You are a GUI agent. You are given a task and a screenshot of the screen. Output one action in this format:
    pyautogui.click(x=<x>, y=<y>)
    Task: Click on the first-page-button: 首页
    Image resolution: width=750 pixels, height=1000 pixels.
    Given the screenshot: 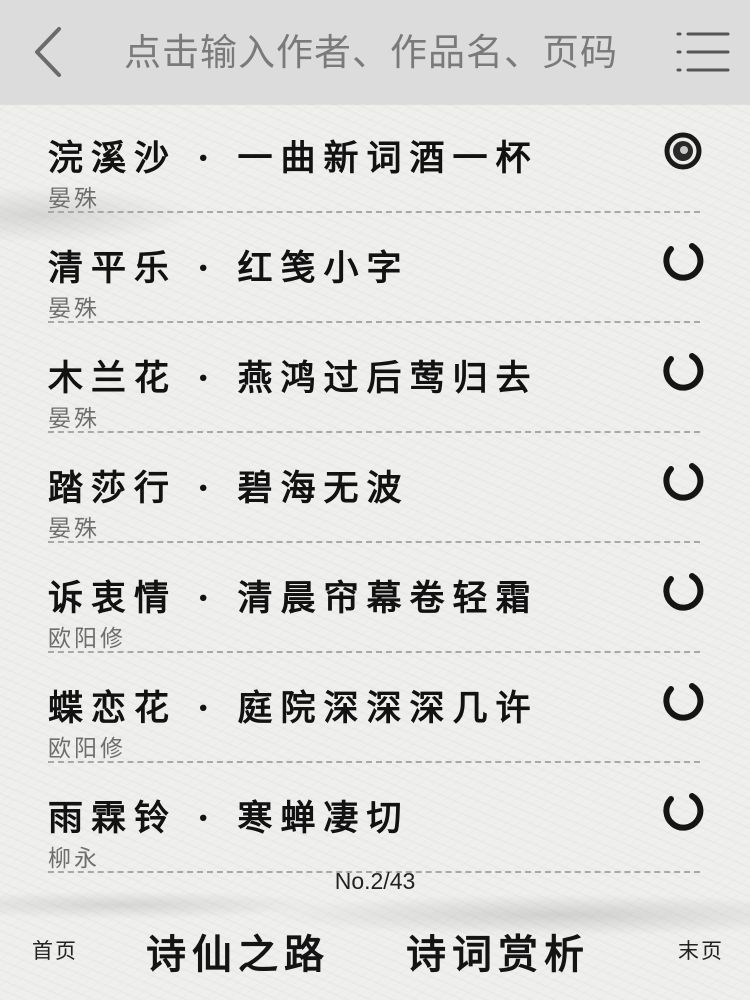 What is the action you would take?
    pyautogui.click(x=55, y=950)
    